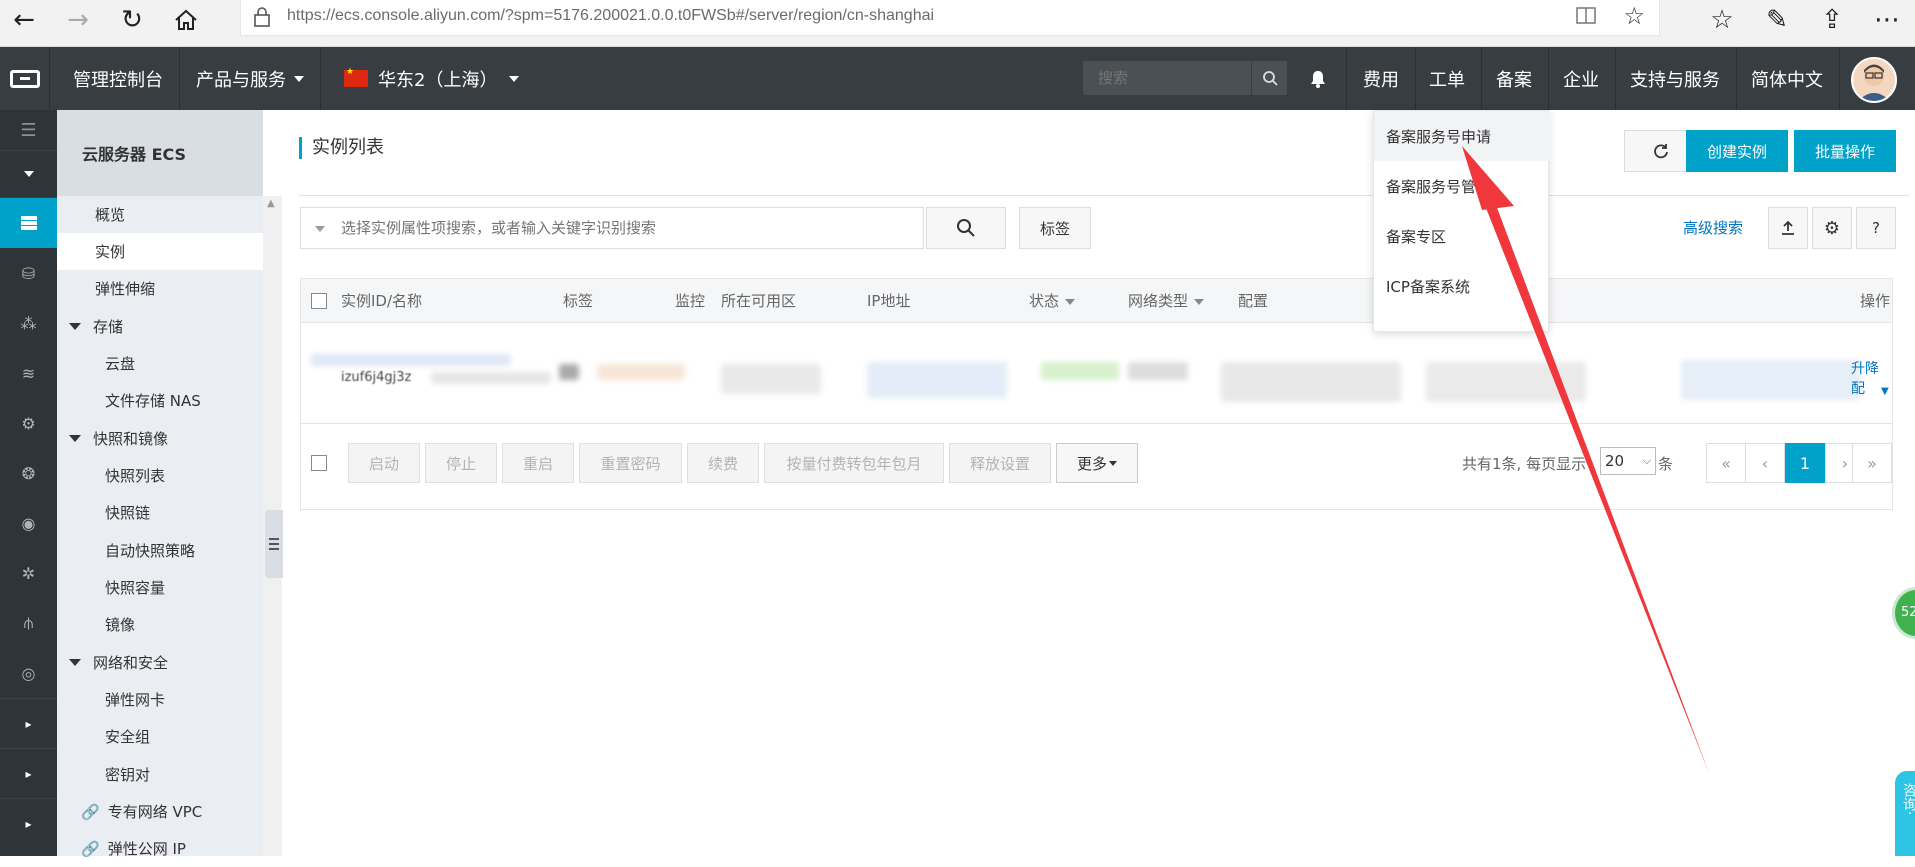  I want to click on sidebar-item-eni: 弹性网卡, so click(160, 699).